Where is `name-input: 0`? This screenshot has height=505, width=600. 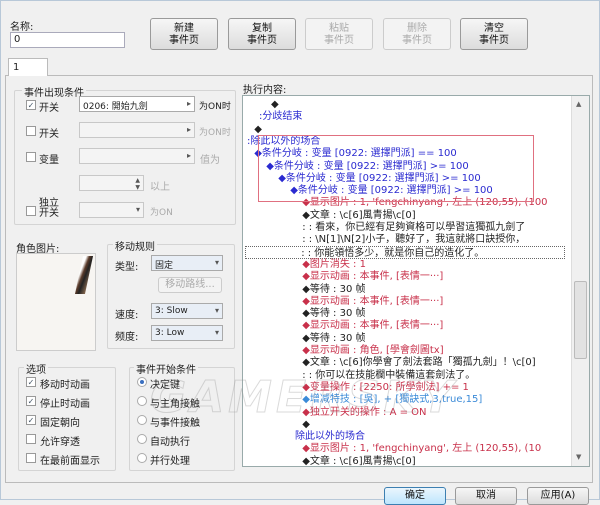 name-input: 0 is located at coordinates (67, 40).